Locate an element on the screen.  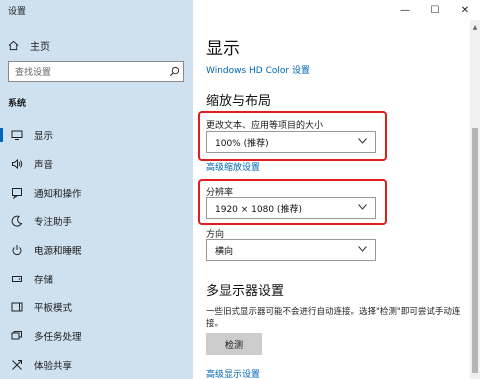
maximize-button: ☐ is located at coordinates (435, 10).